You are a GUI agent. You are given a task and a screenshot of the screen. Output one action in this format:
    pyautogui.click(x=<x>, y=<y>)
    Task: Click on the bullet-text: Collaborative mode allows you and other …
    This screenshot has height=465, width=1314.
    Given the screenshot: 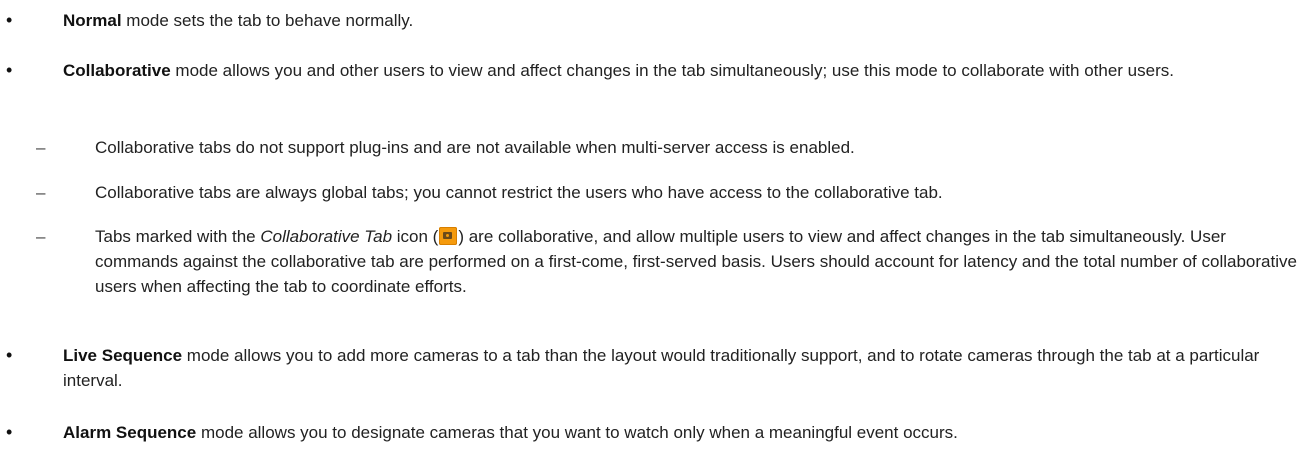 What is the action you would take?
    pyautogui.click(x=685, y=70)
    